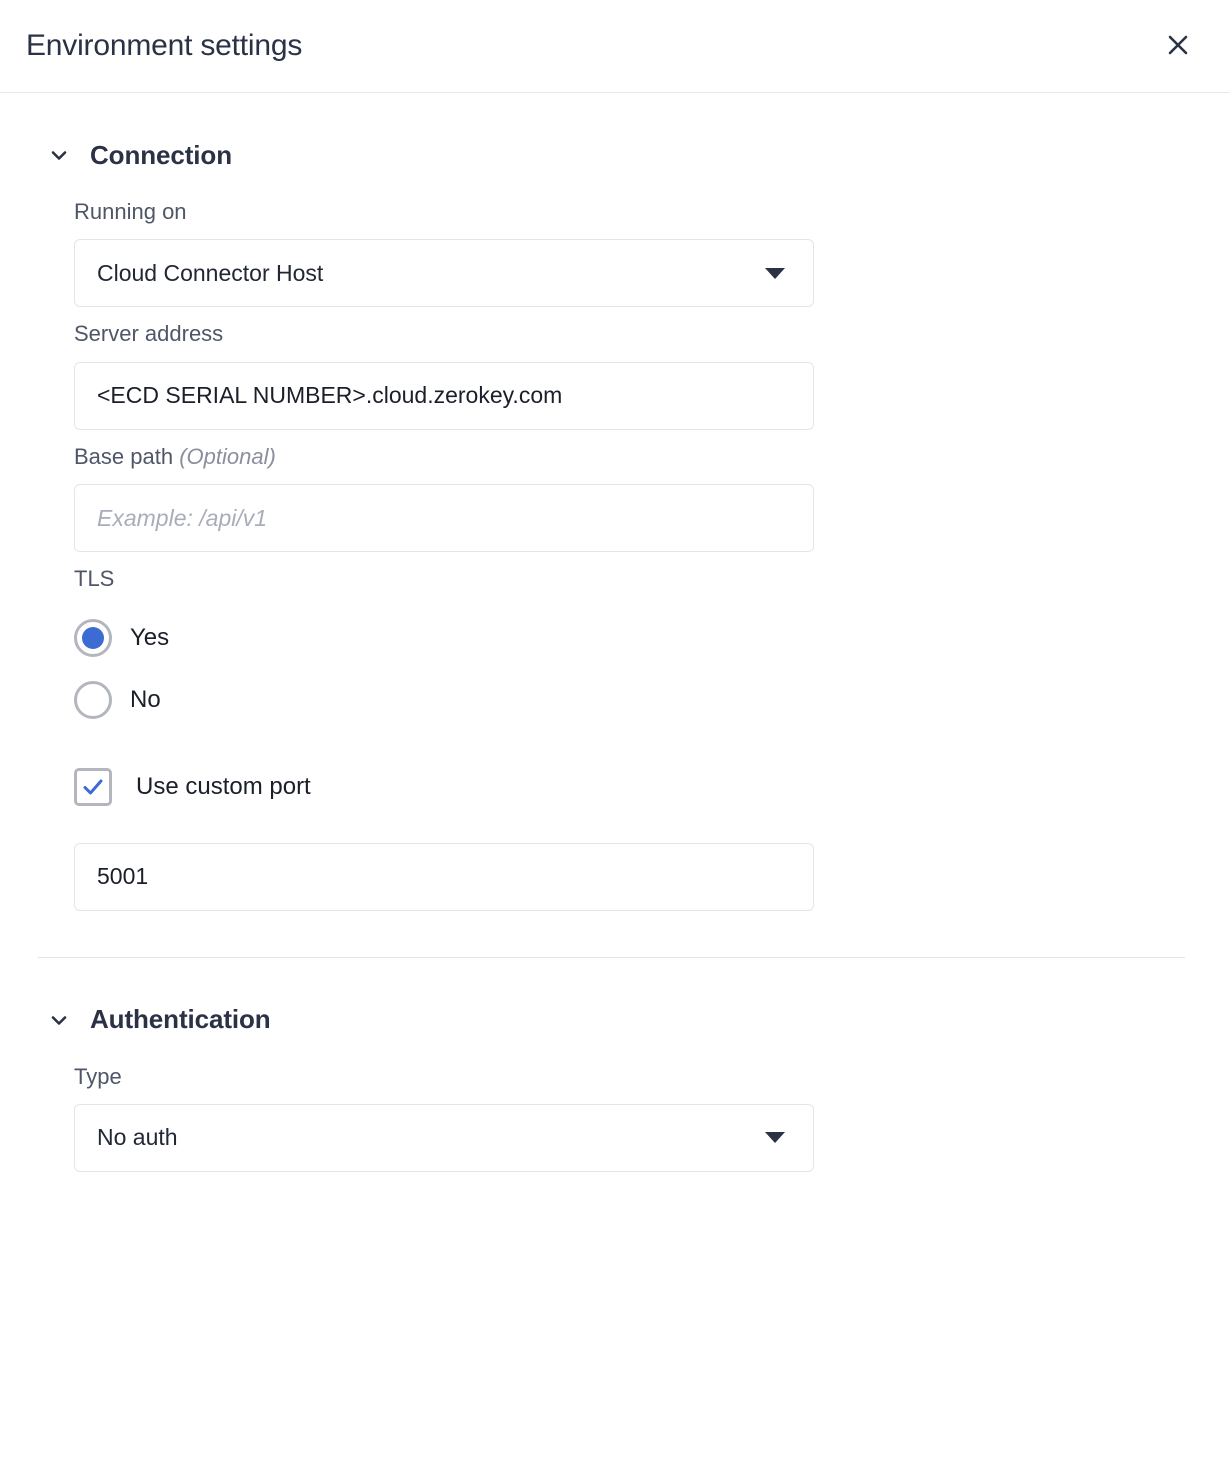 This screenshot has width=1230, height=1474. What do you see at coordinates (652, 457) in the screenshot?
I see `label-base-path: Base path (Optional)` at bounding box center [652, 457].